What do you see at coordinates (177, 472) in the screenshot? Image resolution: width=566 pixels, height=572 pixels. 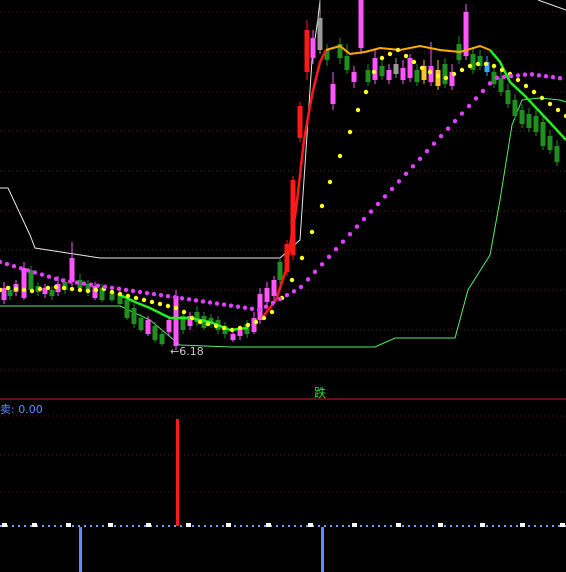 I see `buy-signal-bar` at bounding box center [177, 472].